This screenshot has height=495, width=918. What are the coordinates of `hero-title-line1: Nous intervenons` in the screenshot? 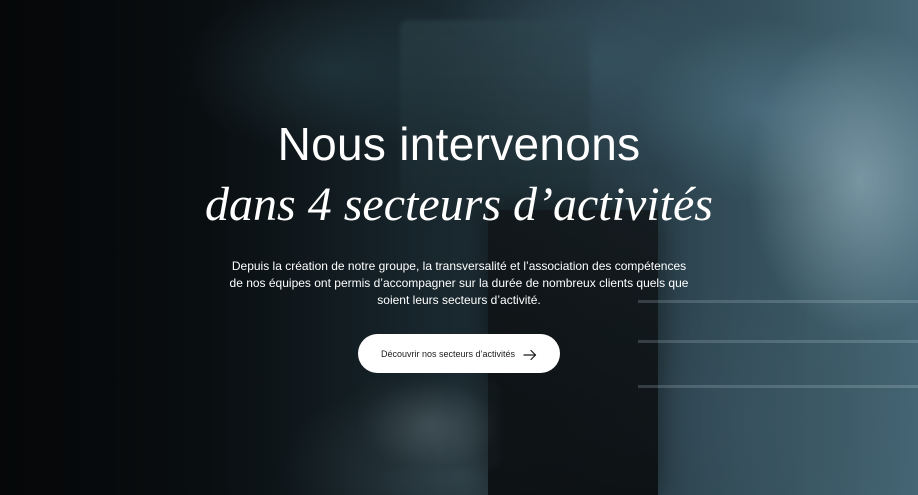 It's located at (459, 144).